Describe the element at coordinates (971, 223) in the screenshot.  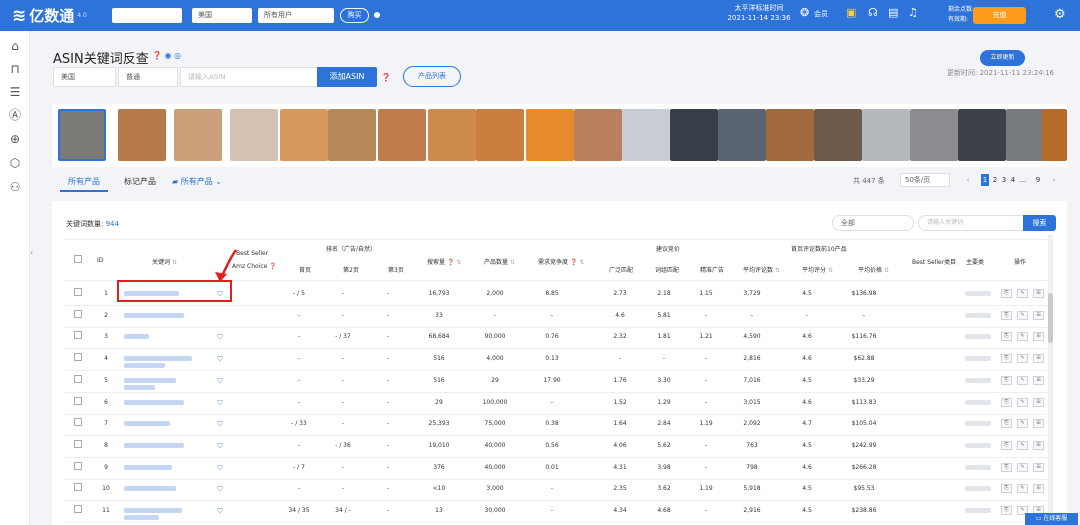
I see `keyword-search-input: 请输入关键词` at that location.